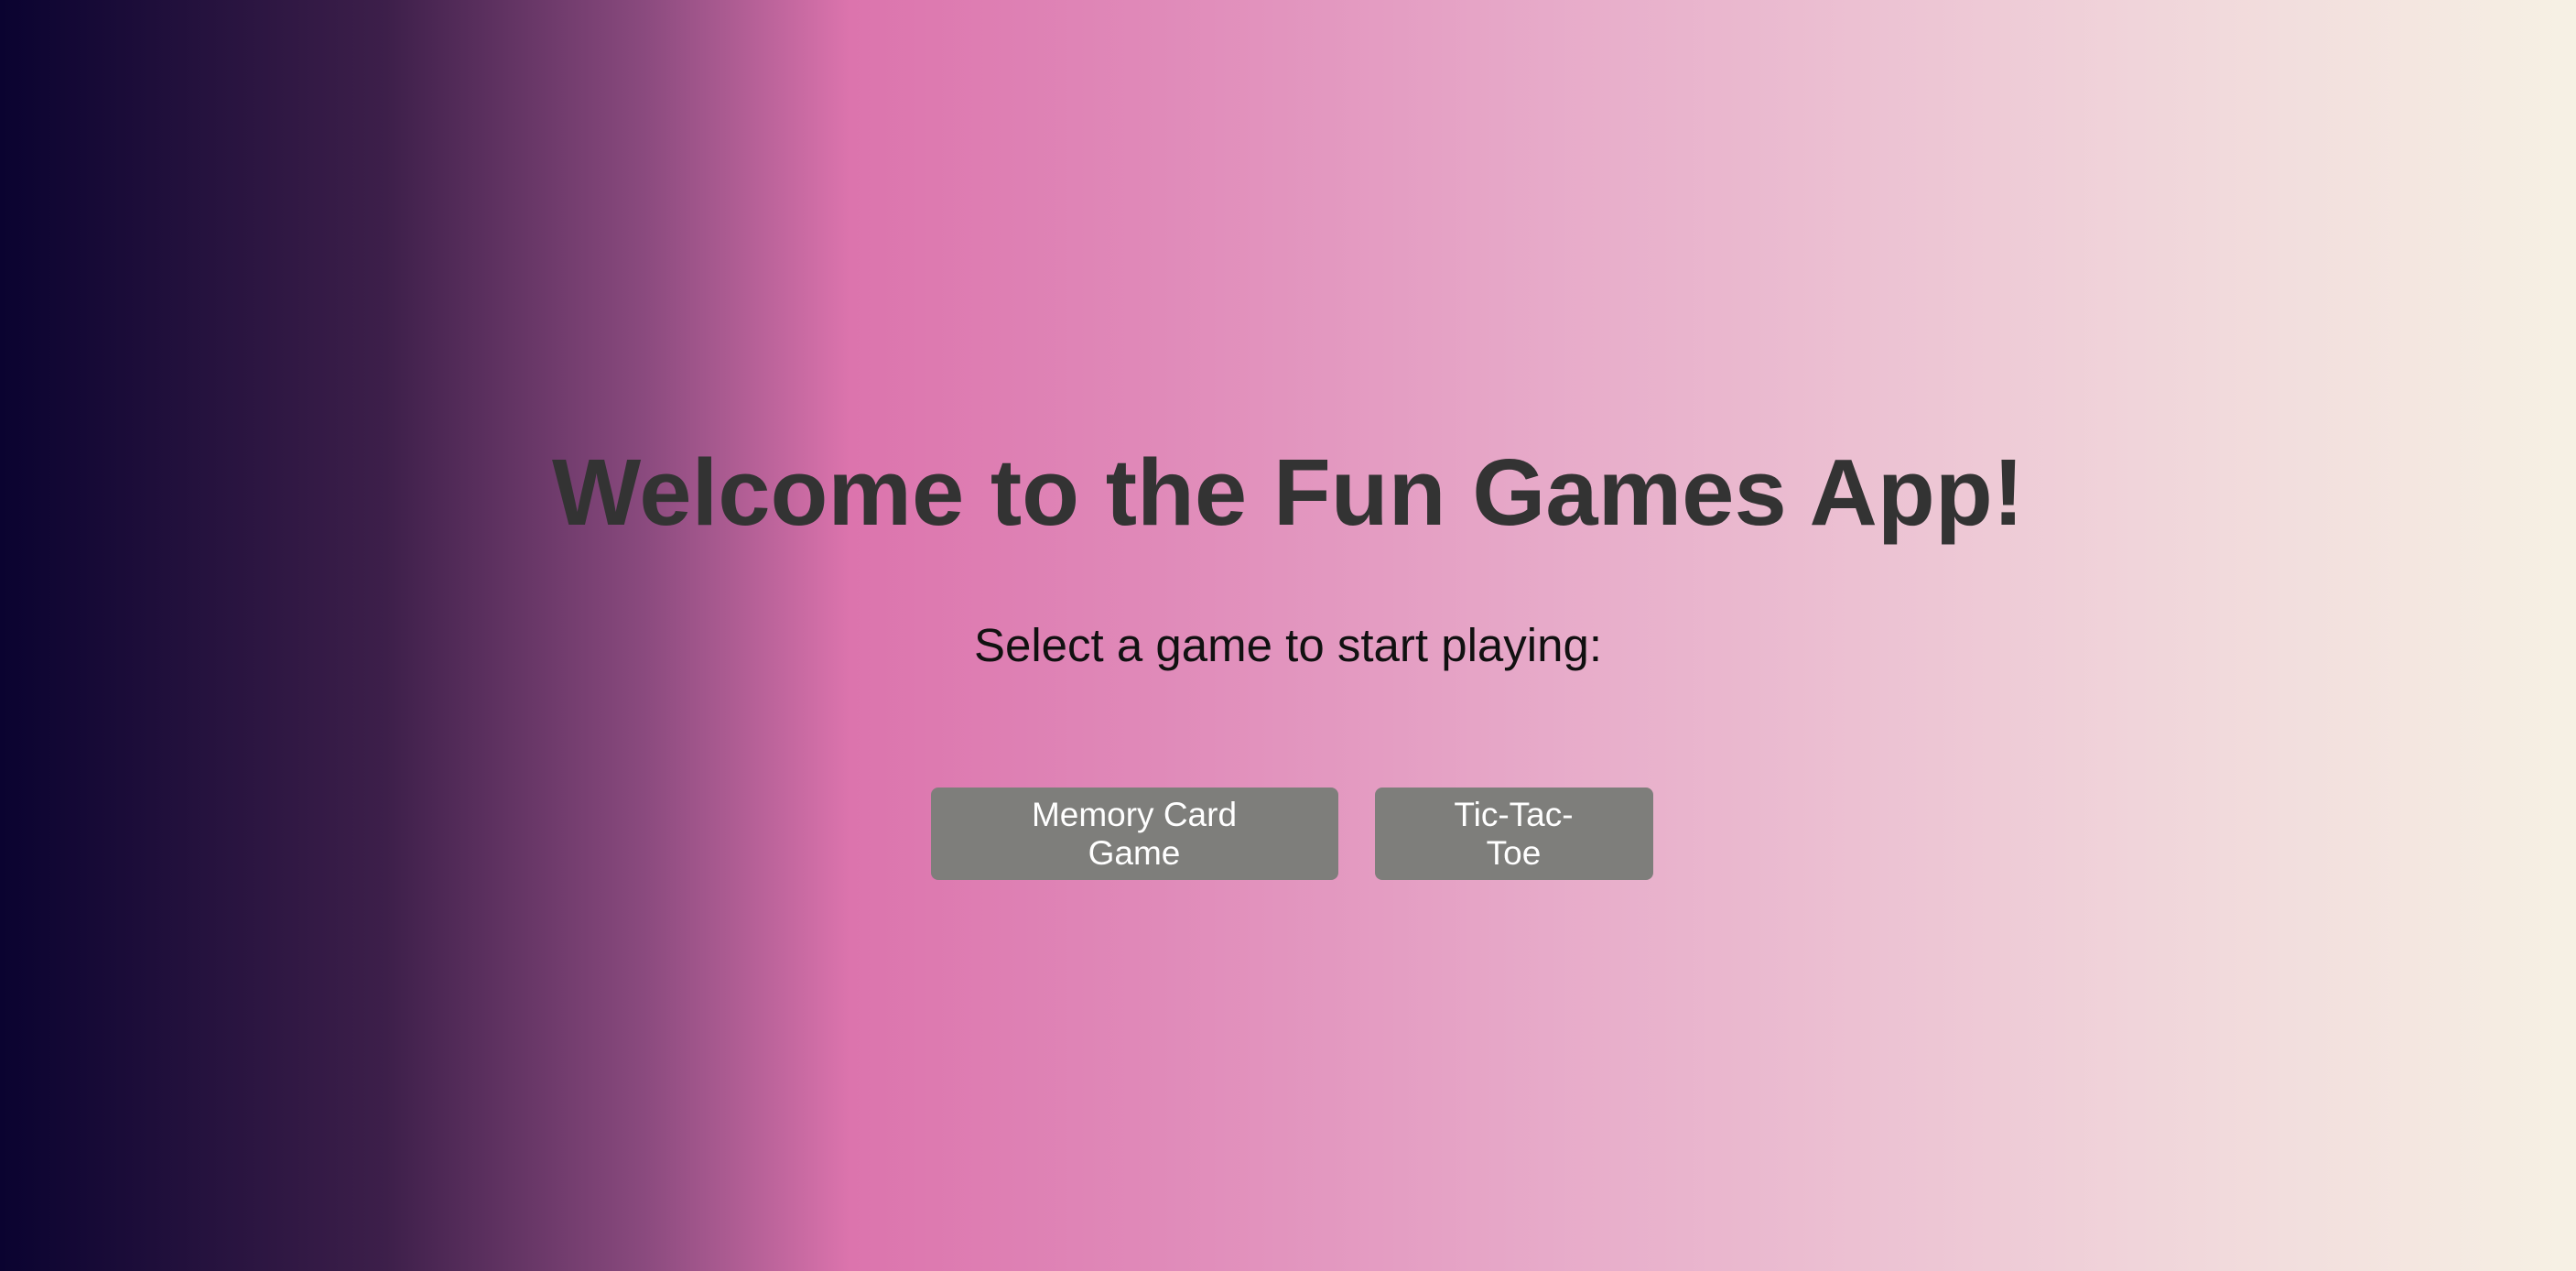  What do you see at coordinates (1514, 834) in the screenshot?
I see `tic-tac-toe-button: Tic-Tac-Toe` at bounding box center [1514, 834].